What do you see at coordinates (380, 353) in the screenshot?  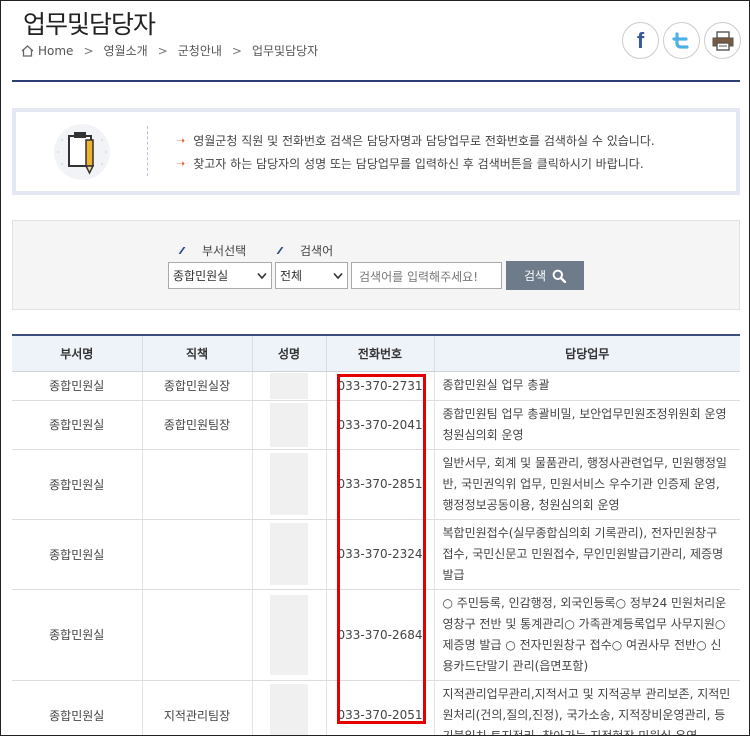 I see `col-header-phone: 전화번호` at bounding box center [380, 353].